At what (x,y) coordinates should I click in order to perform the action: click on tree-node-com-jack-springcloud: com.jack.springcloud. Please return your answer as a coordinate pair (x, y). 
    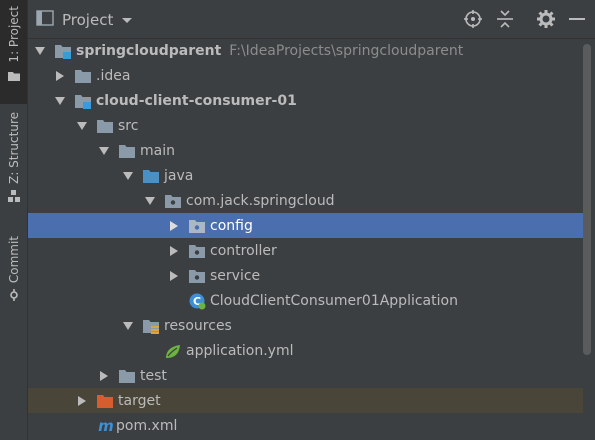
    Looking at the image, I should click on (305, 200).